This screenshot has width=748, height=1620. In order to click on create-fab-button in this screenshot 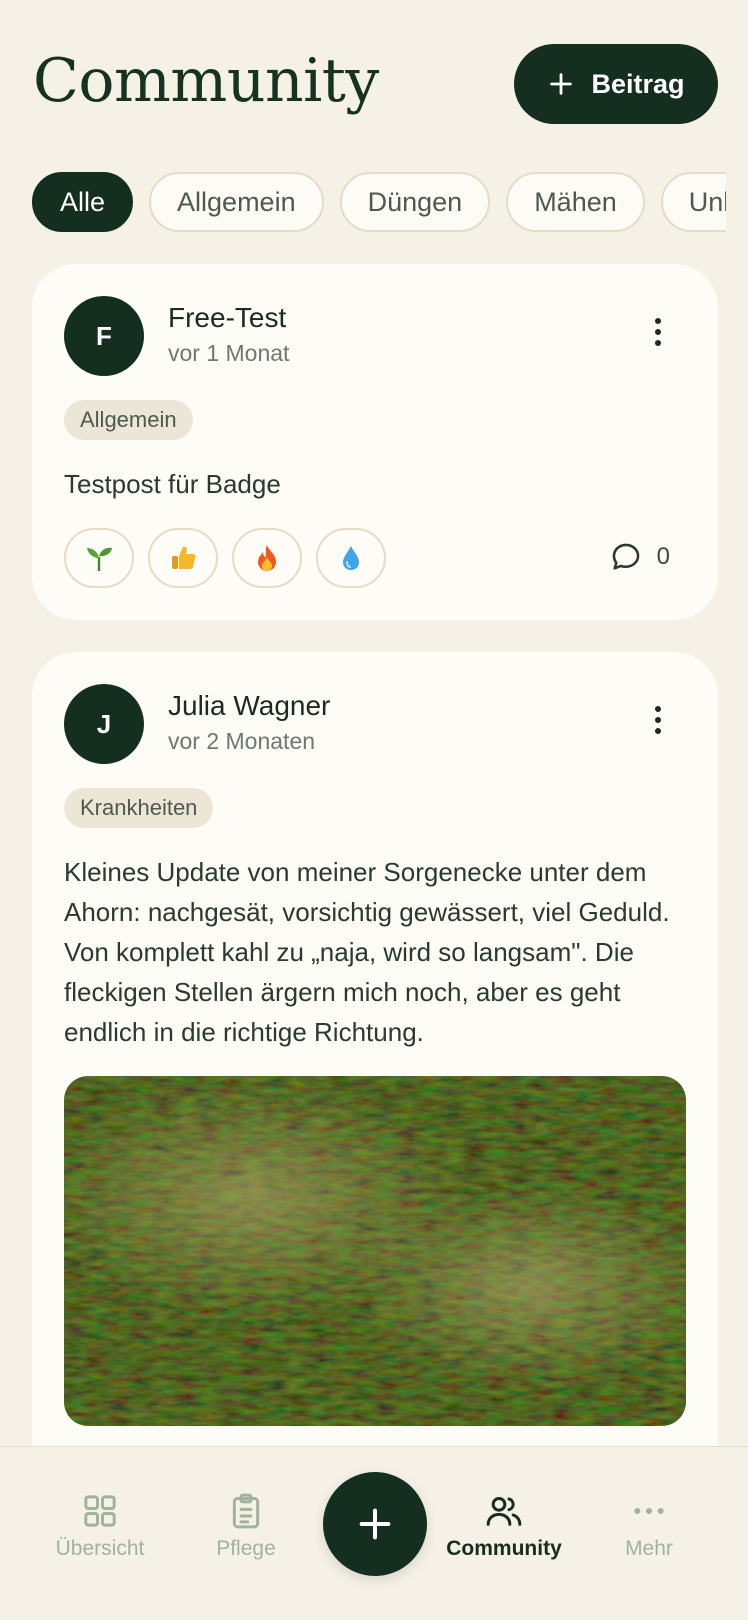, I will do `click(375, 1524)`.